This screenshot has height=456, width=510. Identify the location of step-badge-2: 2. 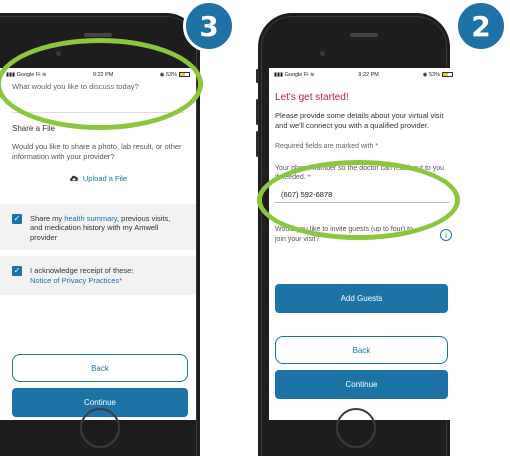
(481, 26).